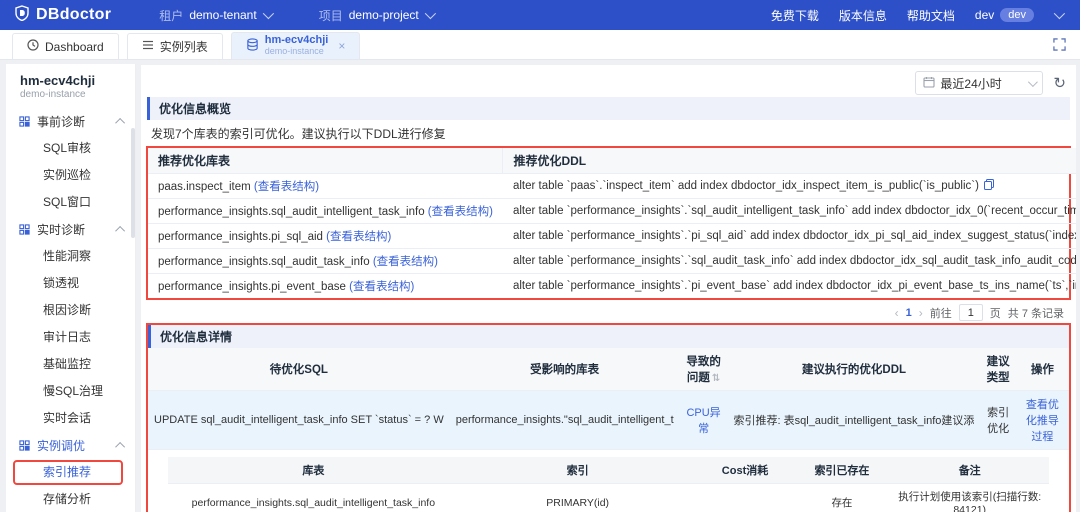 Image resolution: width=1080 pixels, height=512 pixels. Describe the element at coordinates (1059, 46) in the screenshot. I see `fullscreen-icon` at that location.